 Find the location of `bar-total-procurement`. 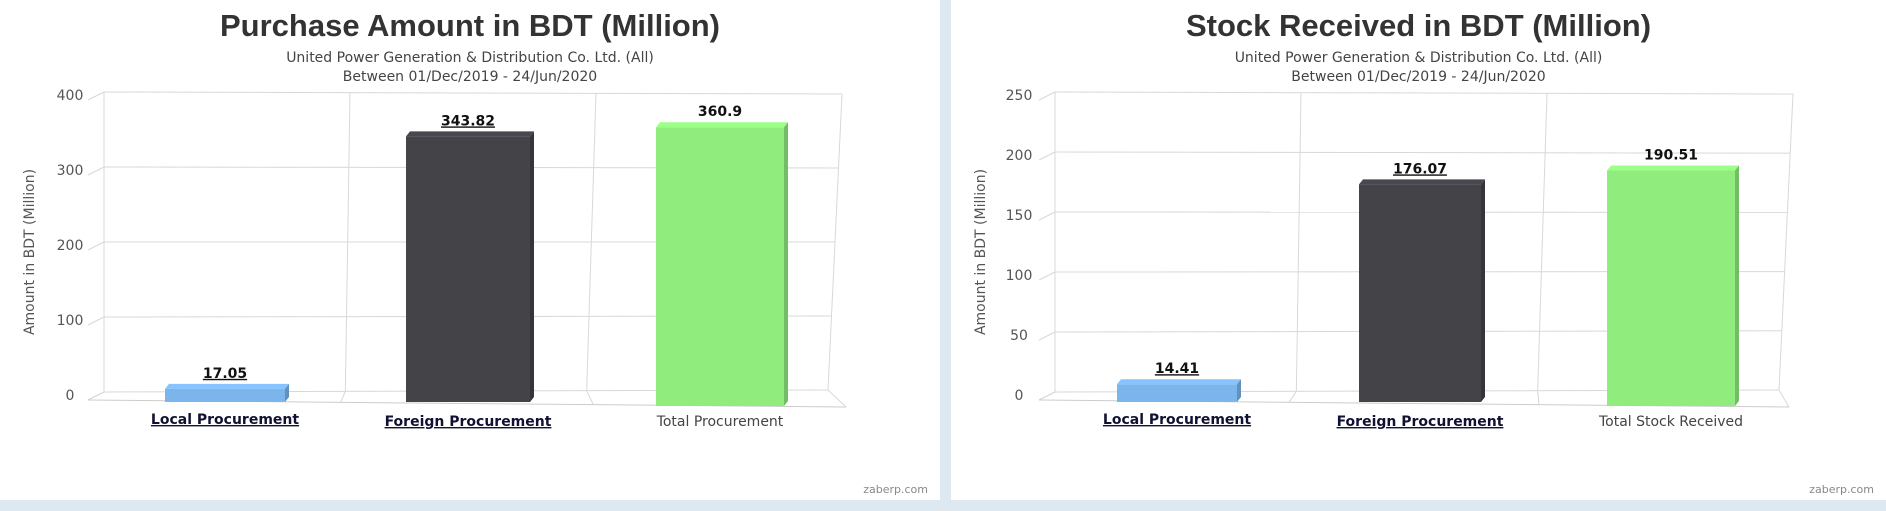

bar-total-procurement is located at coordinates (722, 264).